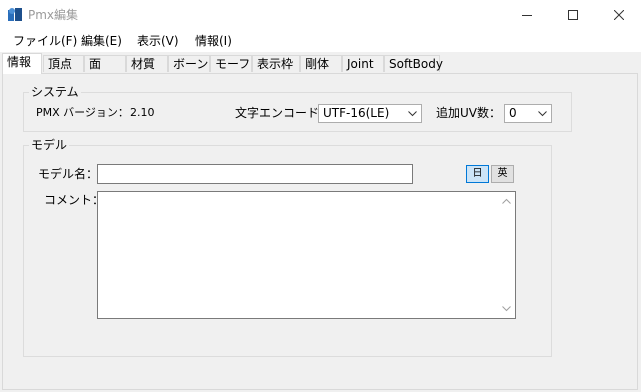 Image resolution: width=641 pixels, height=392 pixels. I want to click on menu-edit: 編集(E), so click(101, 41).